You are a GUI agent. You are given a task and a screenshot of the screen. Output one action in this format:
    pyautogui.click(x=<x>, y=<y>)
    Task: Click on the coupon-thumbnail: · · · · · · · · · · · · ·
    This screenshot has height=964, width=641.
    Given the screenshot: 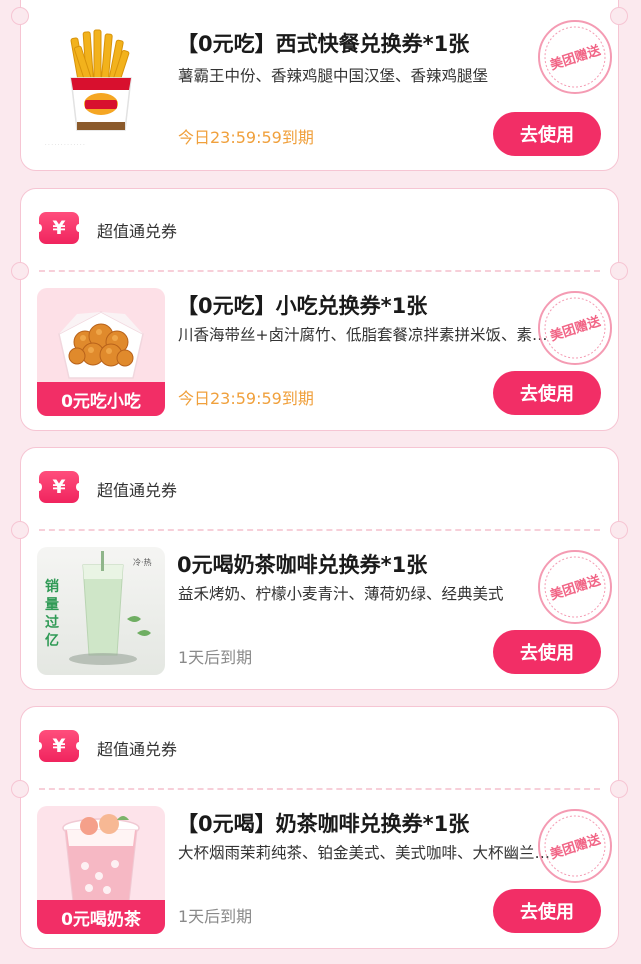 What is the action you would take?
    pyautogui.click(x=101, y=92)
    